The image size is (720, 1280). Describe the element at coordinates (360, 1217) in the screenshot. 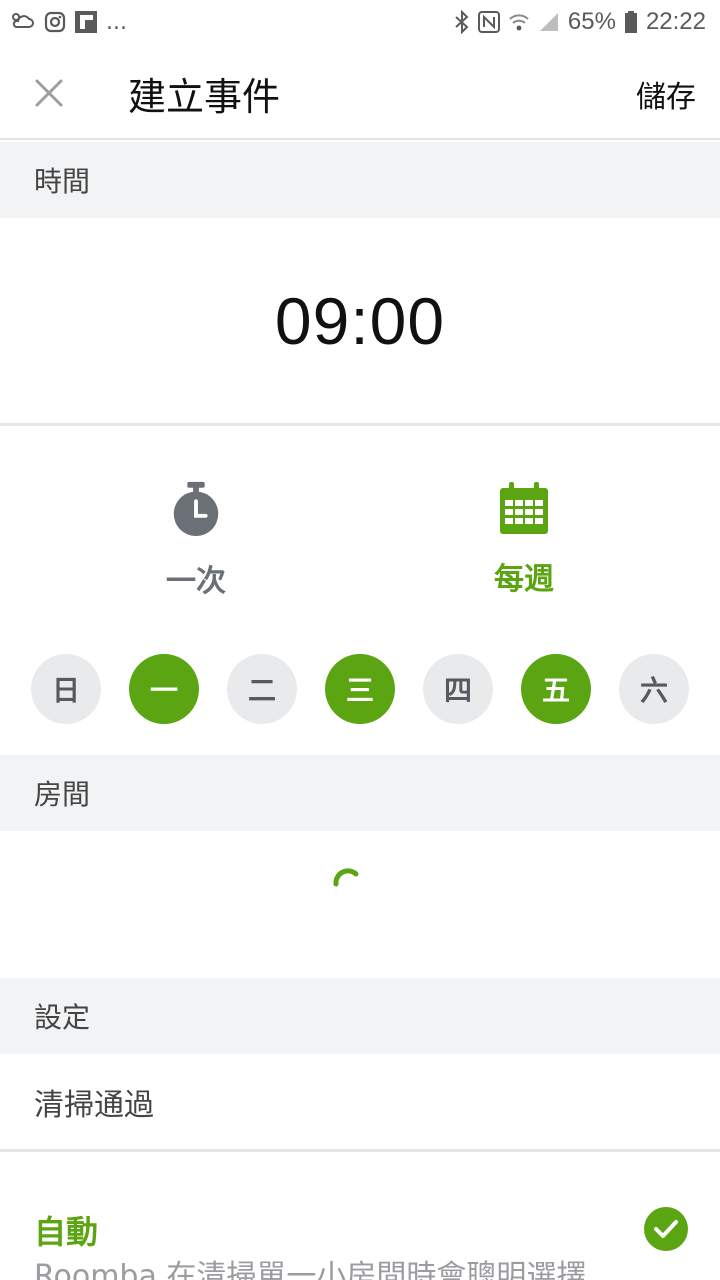

I see `auto-passes-option: 自動 Roomba 在清掃單一小房間時會聰明選擇` at that location.